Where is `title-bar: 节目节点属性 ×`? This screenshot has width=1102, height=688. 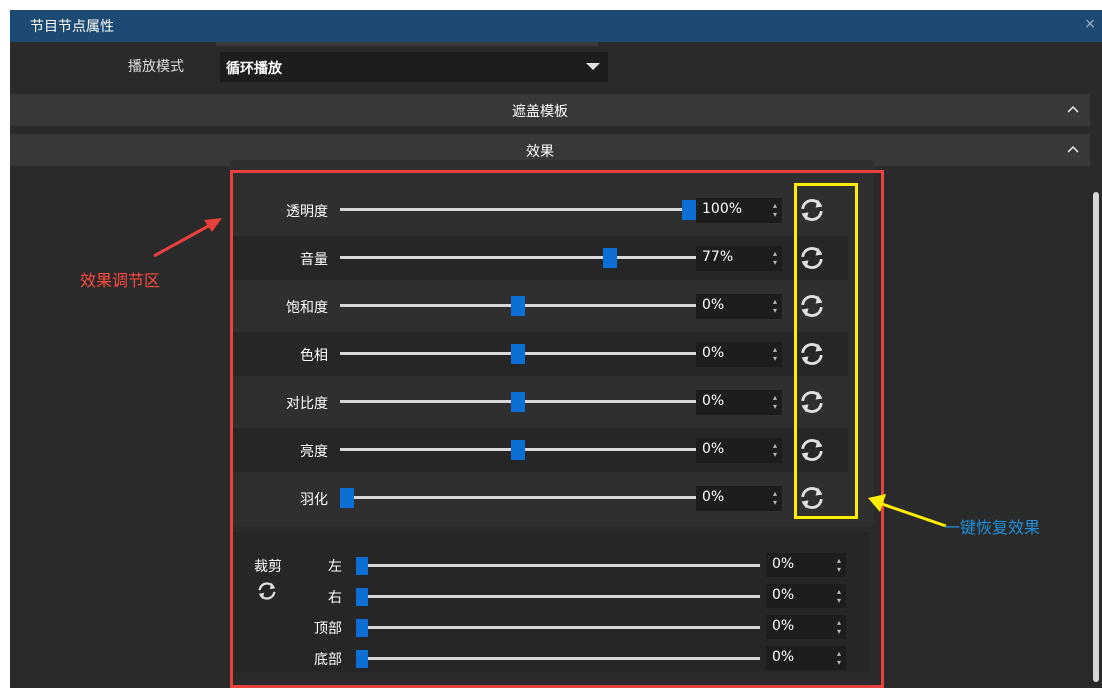
title-bar: 节目节点属性 × is located at coordinates (556, 26).